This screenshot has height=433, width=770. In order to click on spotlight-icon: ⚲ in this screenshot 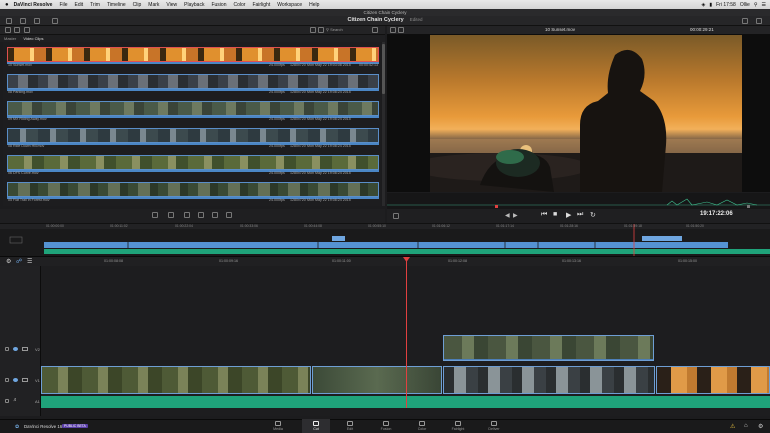, I will do `click(756, 5)`.